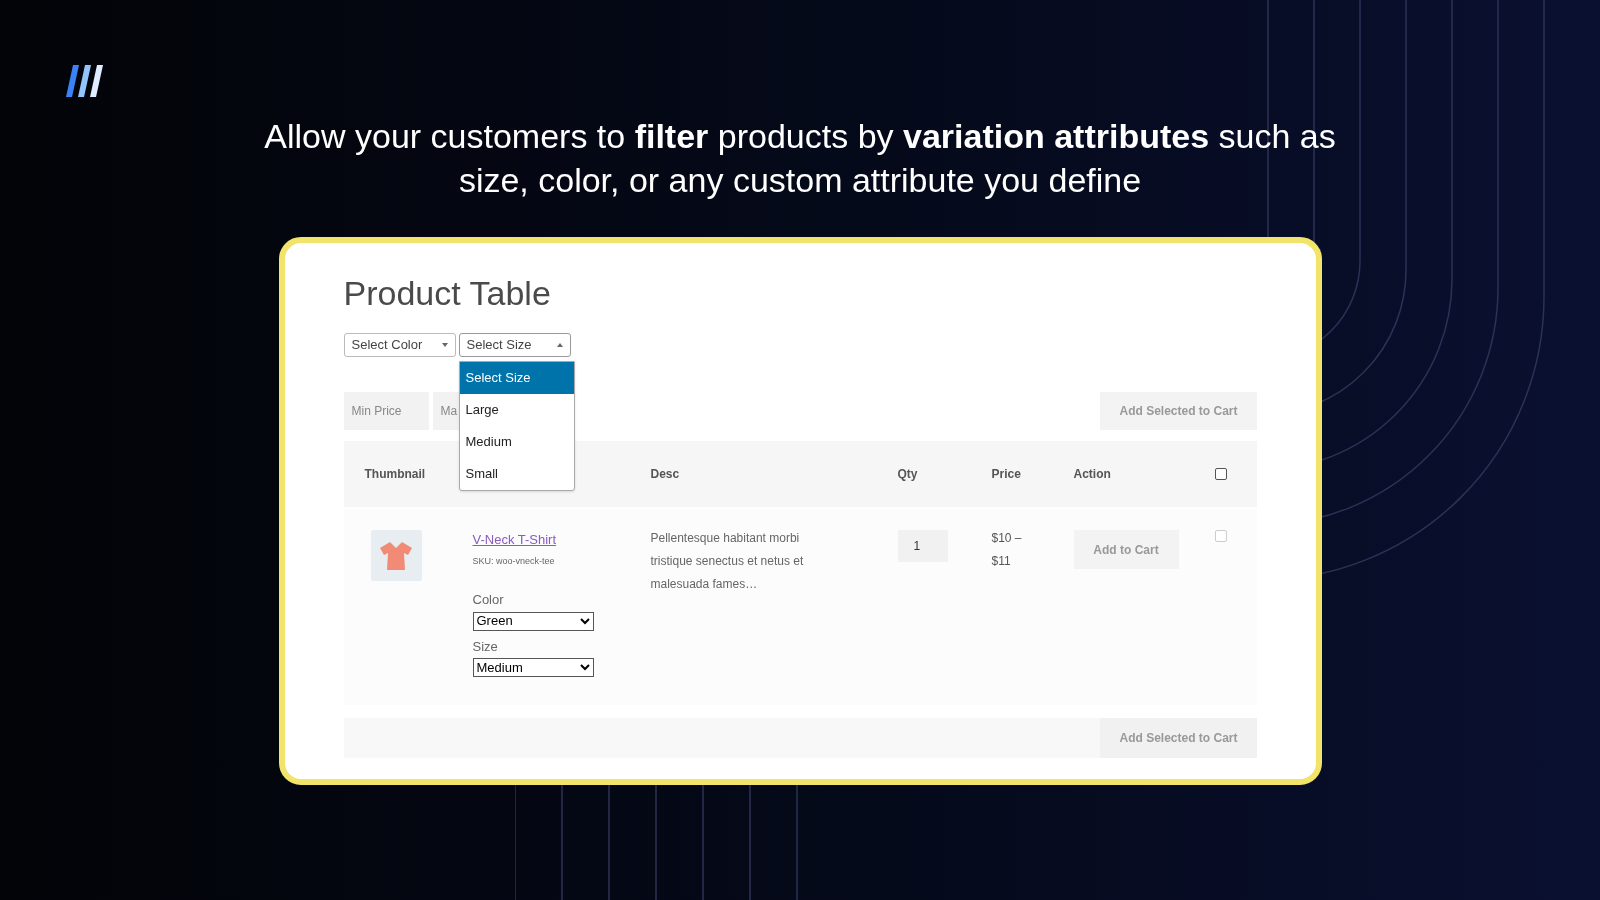 Image resolution: width=1600 pixels, height=900 pixels. What do you see at coordinates (485, 646) in the screenshot?
I see `attribute-label: Size` at bounding box center [485, 646].